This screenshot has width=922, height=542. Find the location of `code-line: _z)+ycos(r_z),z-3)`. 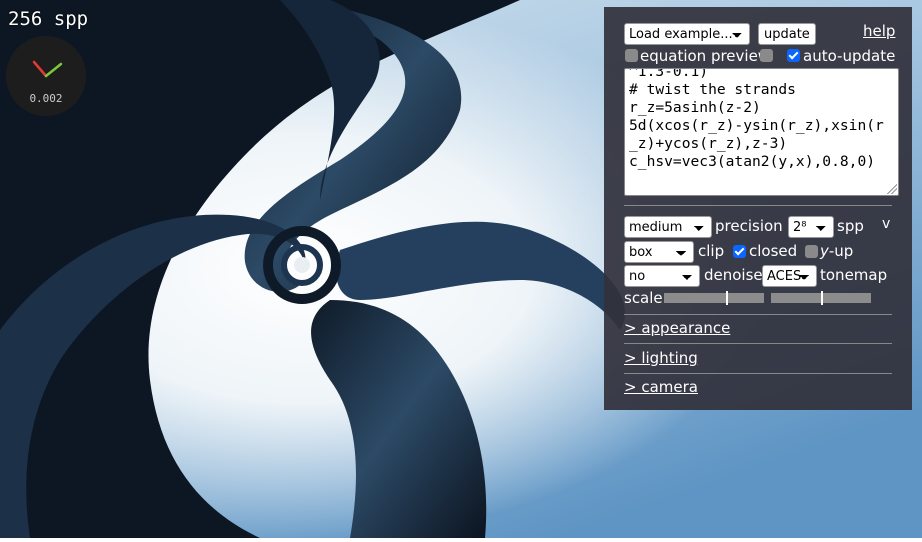

code-line: _z)+ycos(r_z),z-3) is located at coordinates (708, 143).